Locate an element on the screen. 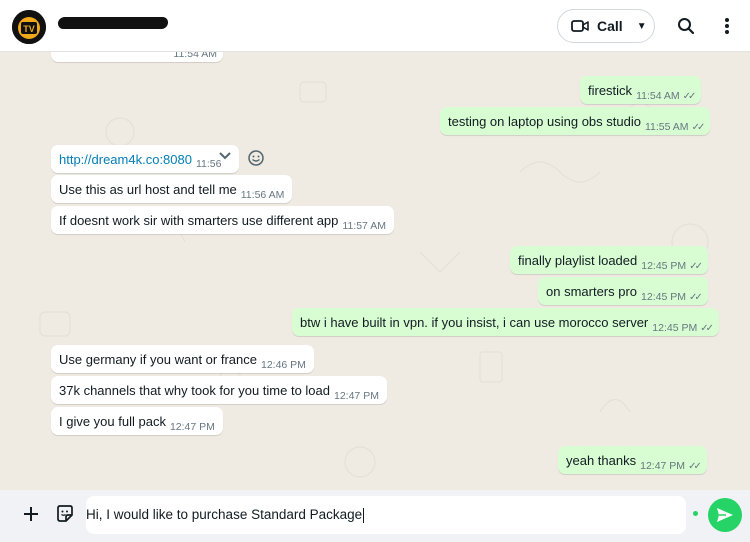  message-time: 11:55 AM is located at coordinates (666, 127).